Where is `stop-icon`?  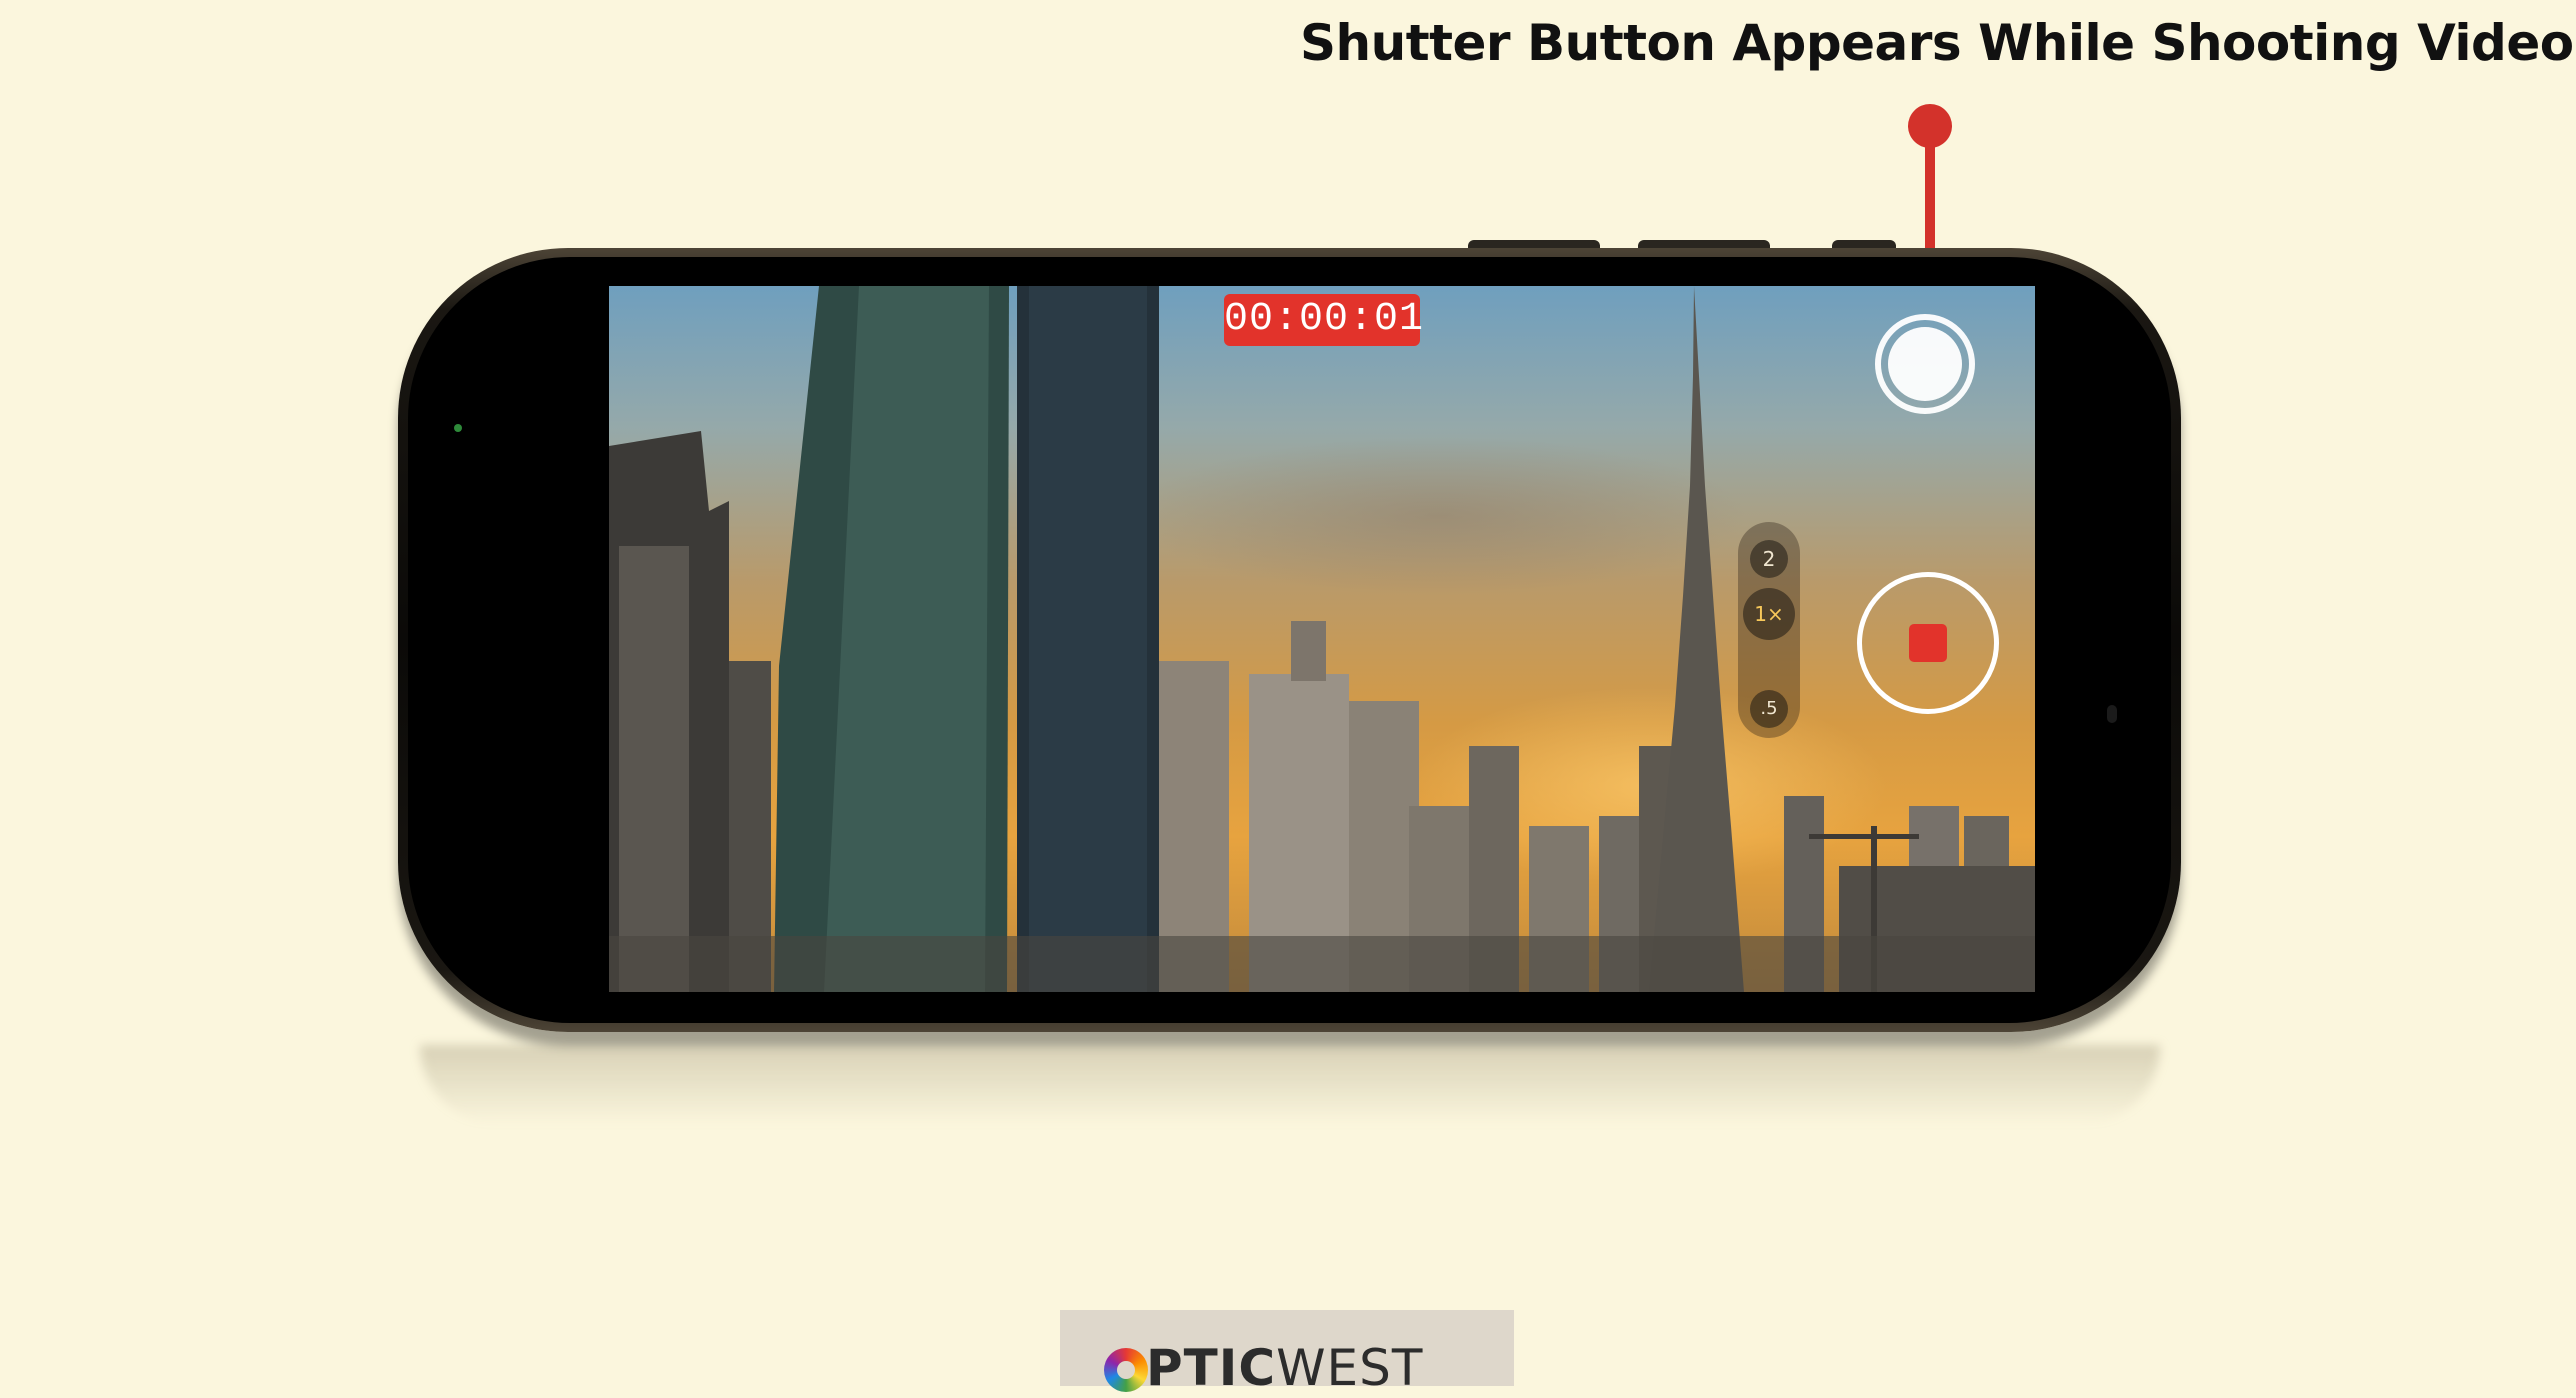
stop-icon is located at coordinates (1928, 643).